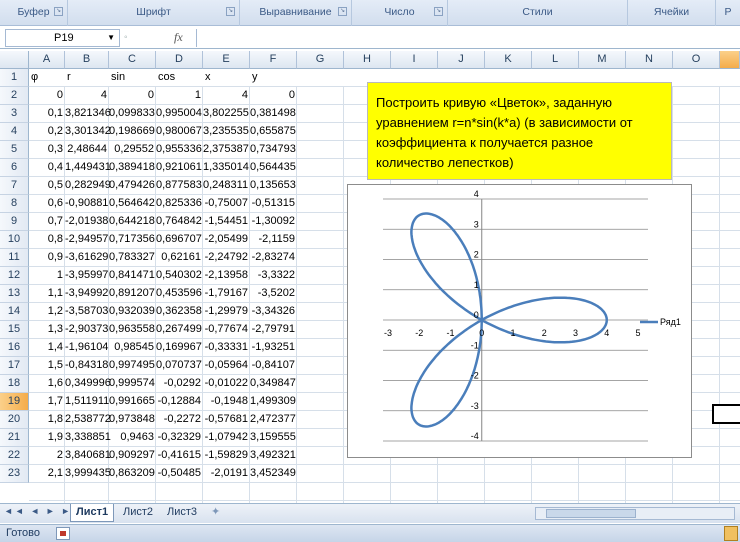 The height and width of the screenshot is (542, 740). What do you see at coordinates (230, 11) in the screenshot?
I see `dialog-launcher-icon: ↘` at bounding box center [230, 11].